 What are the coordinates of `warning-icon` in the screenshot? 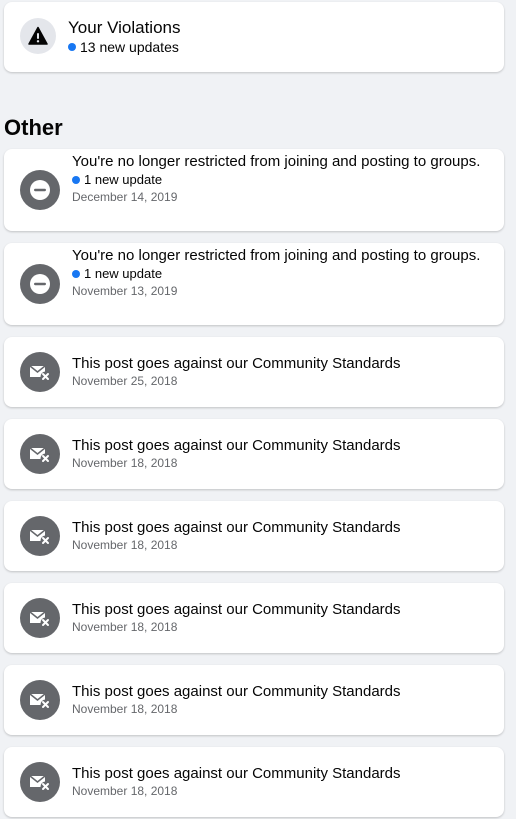 It's located at (38, 36).